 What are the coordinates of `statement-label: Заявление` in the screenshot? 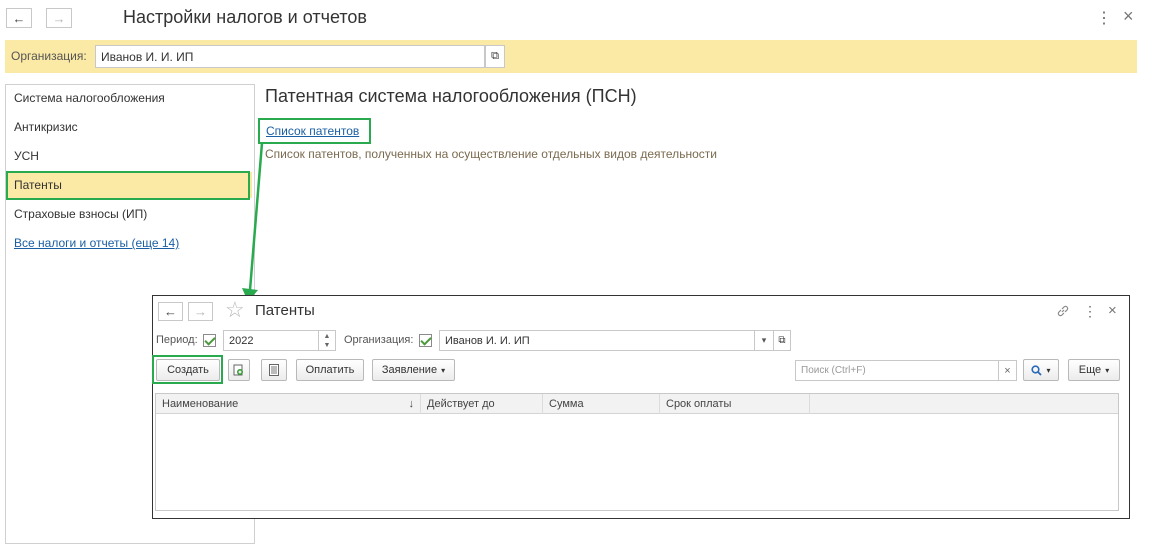 It's located at (409, 370).